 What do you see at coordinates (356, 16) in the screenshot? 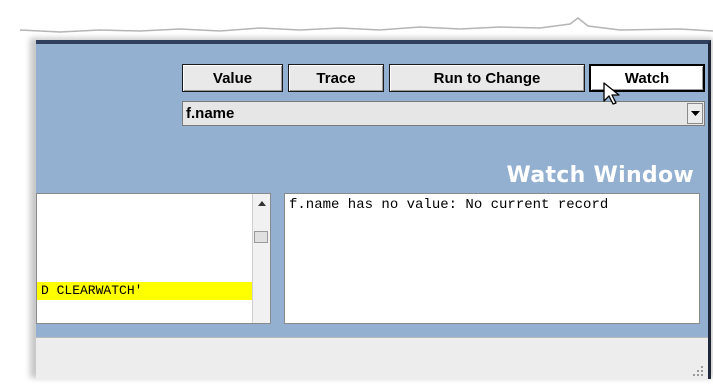
I see `torn-edge` at bounding box center [356, 16].